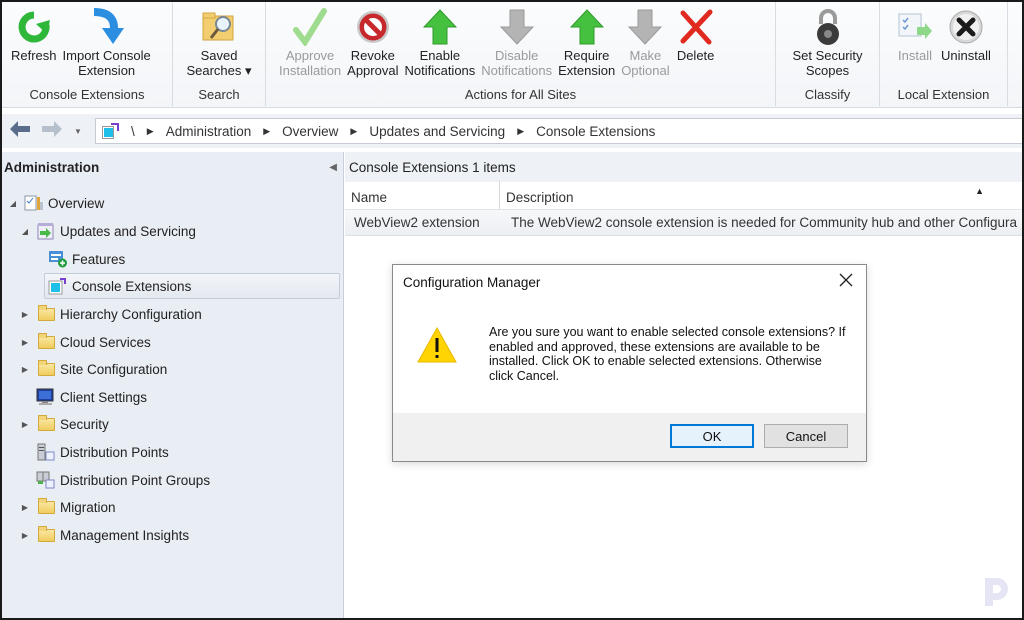  I want to click on tree-item-label: Distribution Points, so click(114, 452).